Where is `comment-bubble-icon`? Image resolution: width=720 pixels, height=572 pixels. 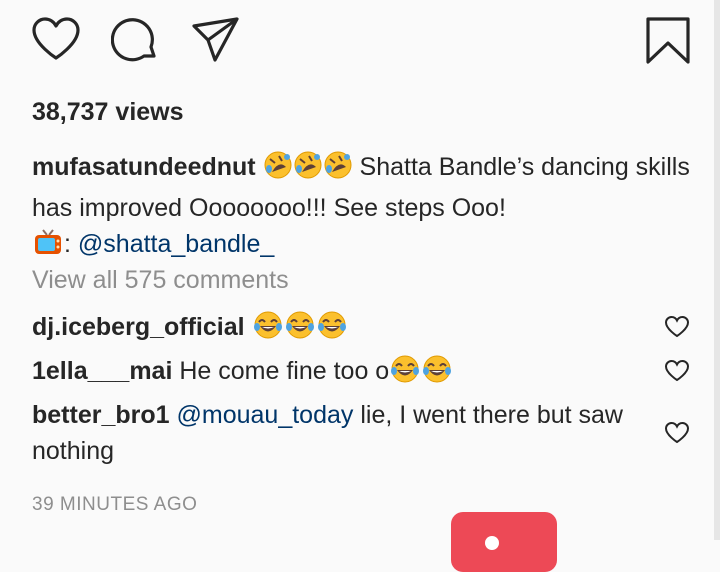 comment-bubble-icon is located at coordinates (136, 40).